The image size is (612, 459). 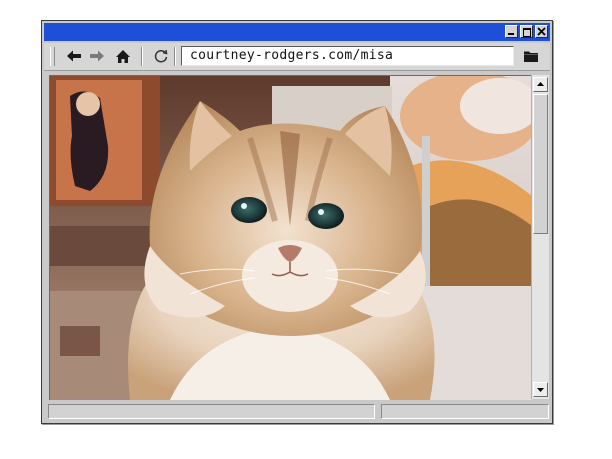 I want to click on maximize-icon, so click(x=527, y=32).